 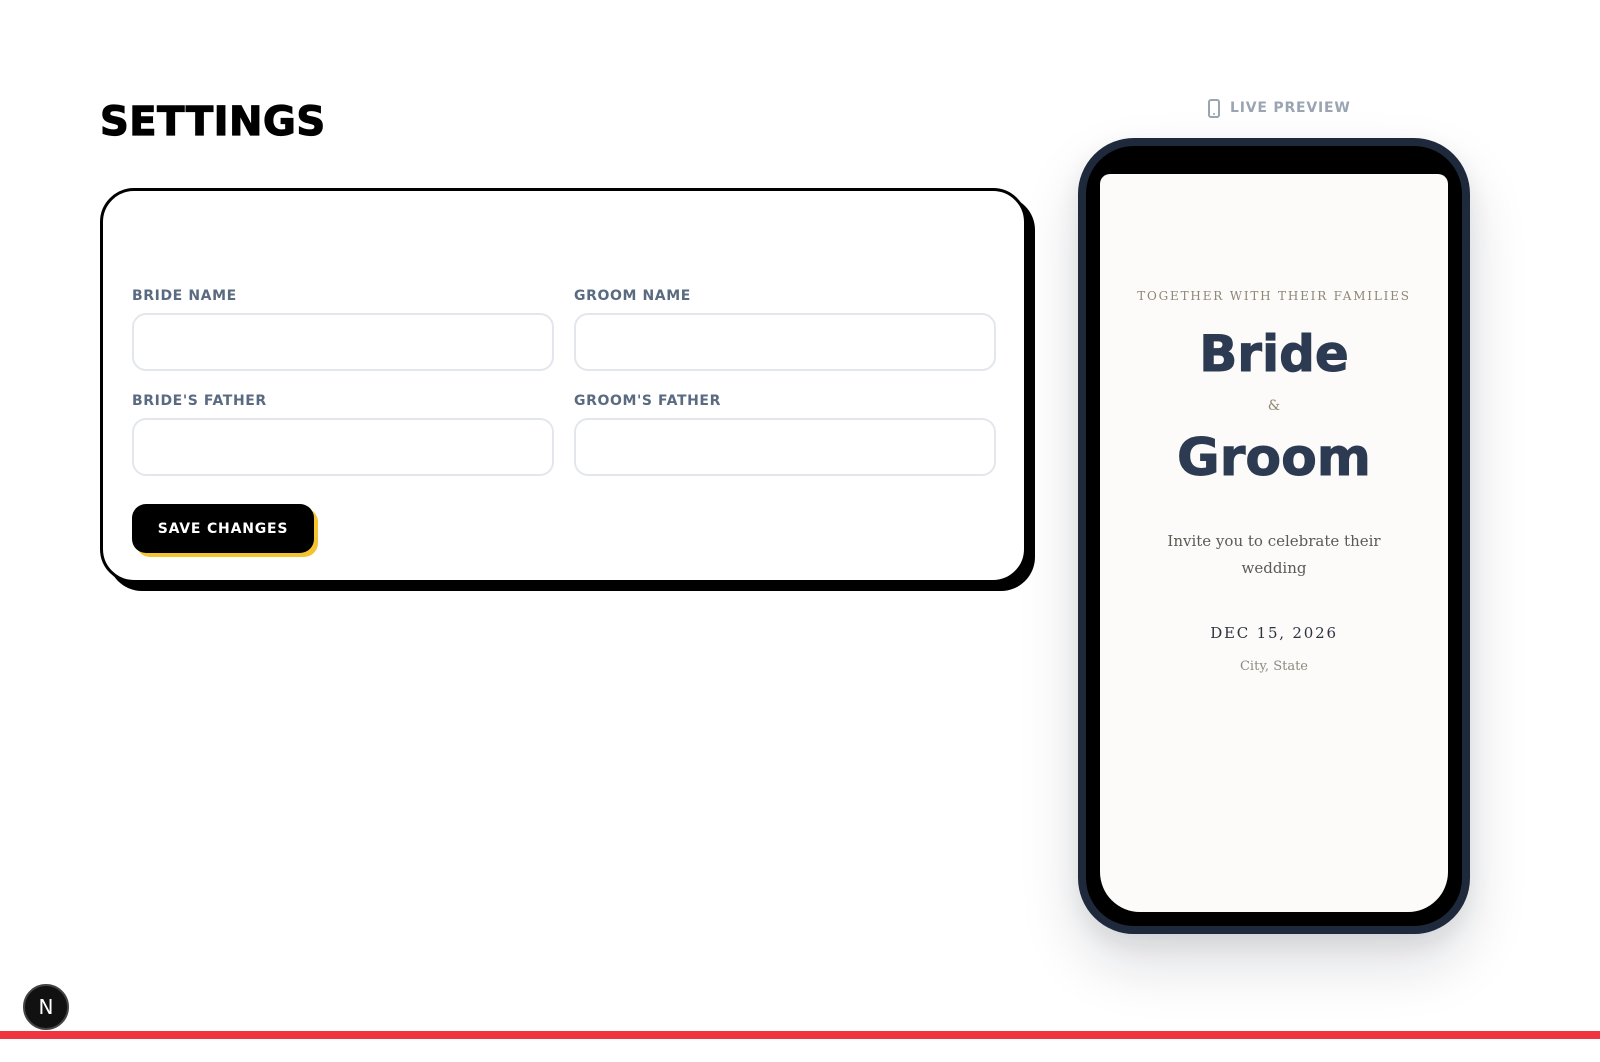 I want to click on save-changes-button: SAVE CHANGES, so click(x=223, y=528).